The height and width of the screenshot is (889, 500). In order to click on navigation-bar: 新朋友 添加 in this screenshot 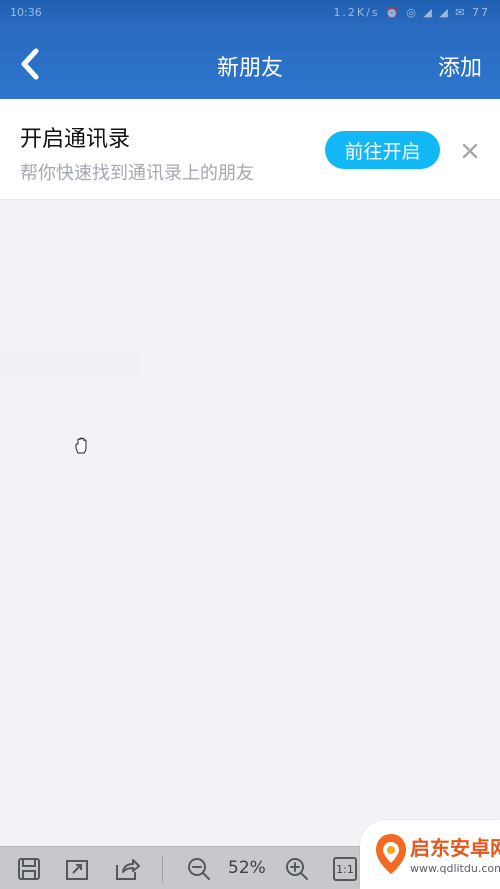, I will do `click(250, 63)`.